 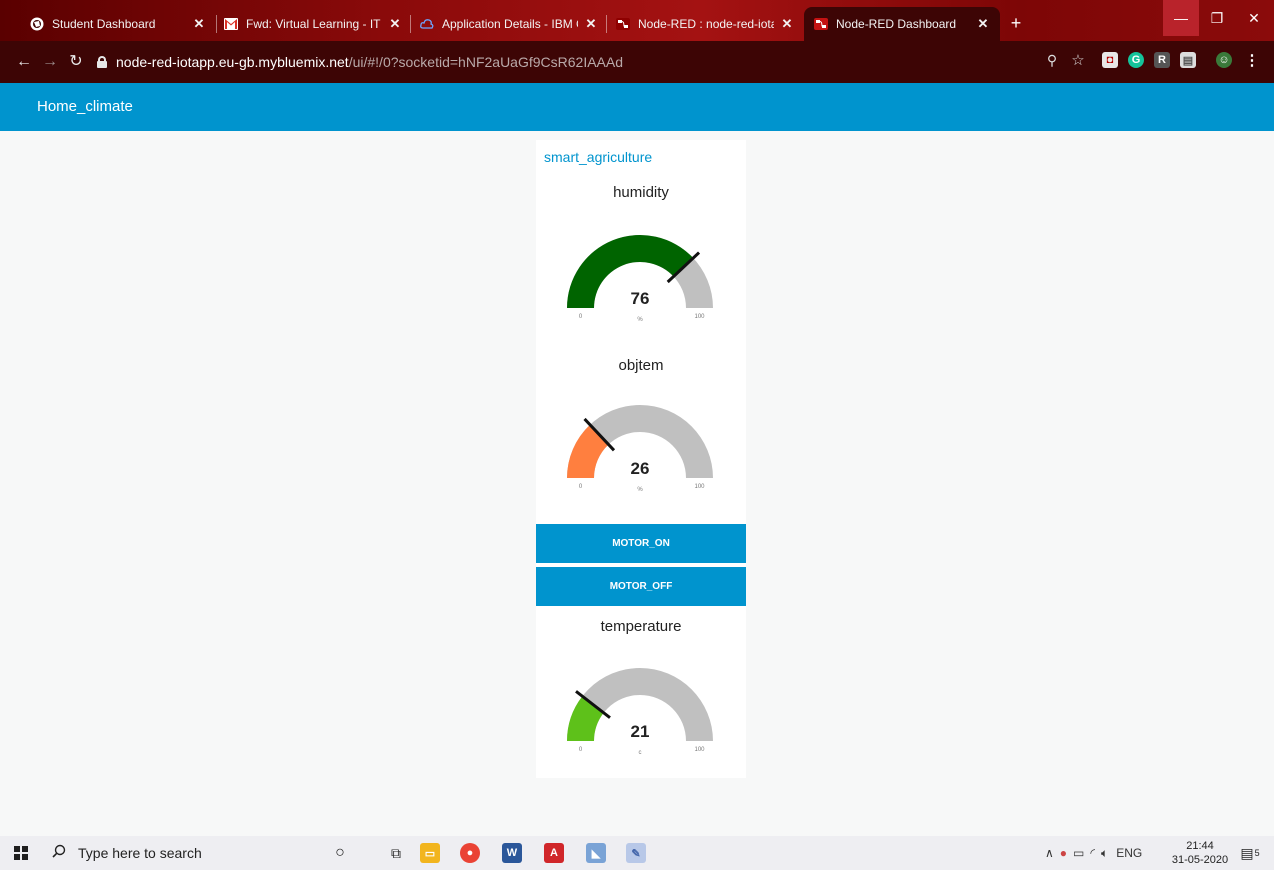 What do you see at coordinates (1078, 60) in the screenshot?
I see `bookmark-star-icon: ☆` at bounding box center [1078, 60].